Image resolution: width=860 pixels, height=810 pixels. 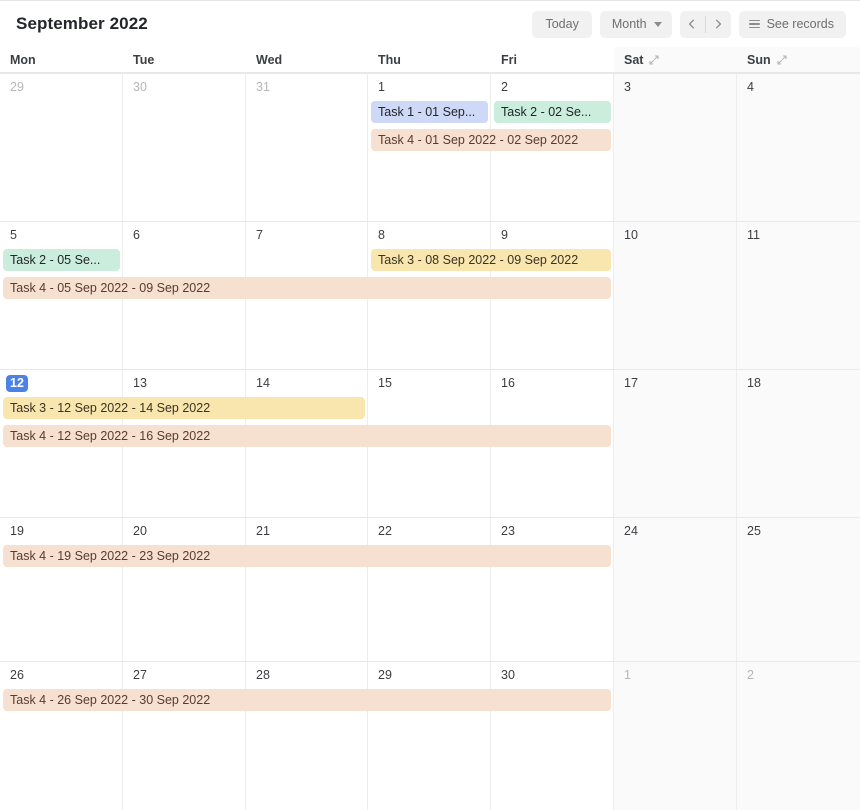 I want to click on chevron-left-icon, so click(x=692, y=24).